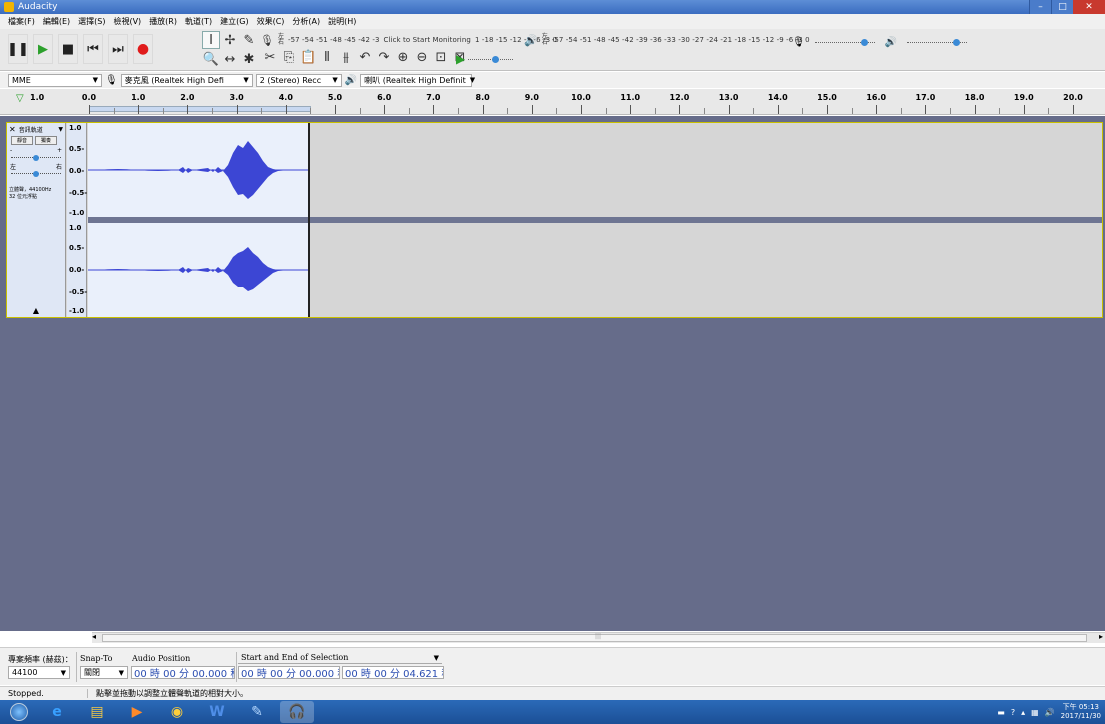  What do you see at coordinates (844, 42) in the screenshot?
I see `input-volume-slider` at bounding box center [844, 42].